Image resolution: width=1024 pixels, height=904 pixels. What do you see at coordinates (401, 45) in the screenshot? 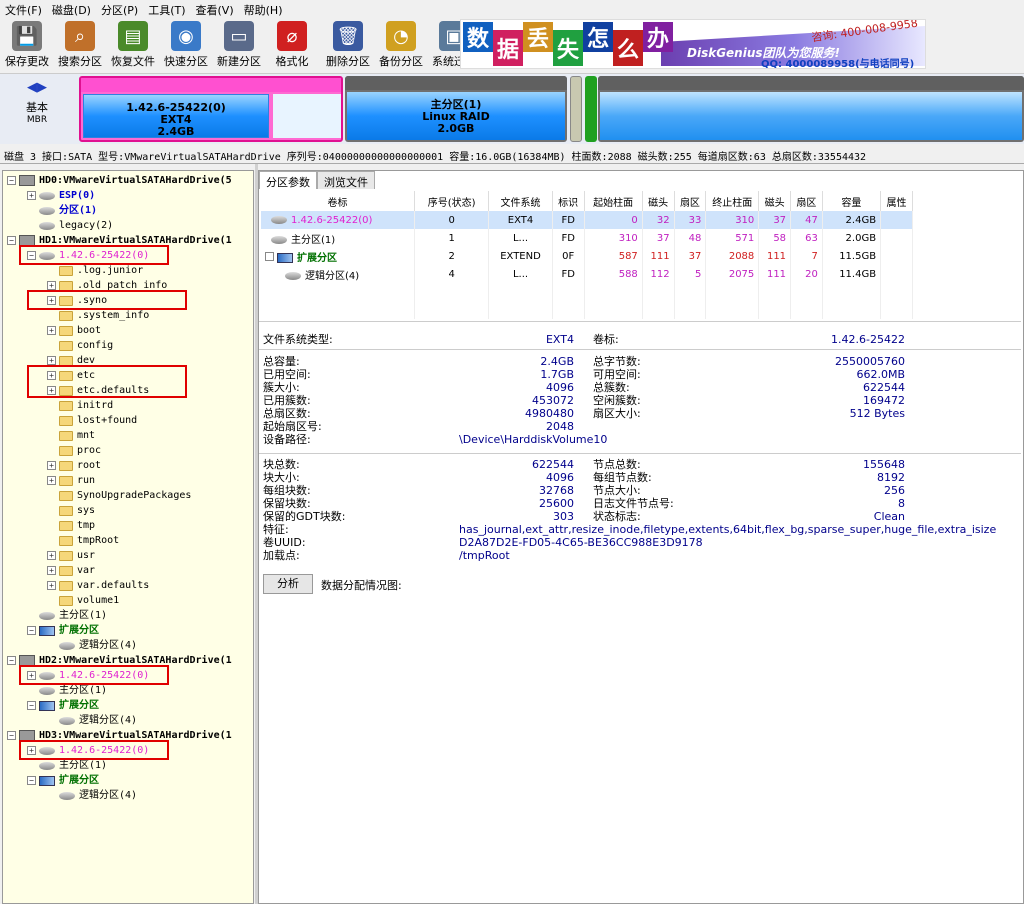
I see `toolbar-button-7: ◔ 备份分区` at bounding box center [401, 45].